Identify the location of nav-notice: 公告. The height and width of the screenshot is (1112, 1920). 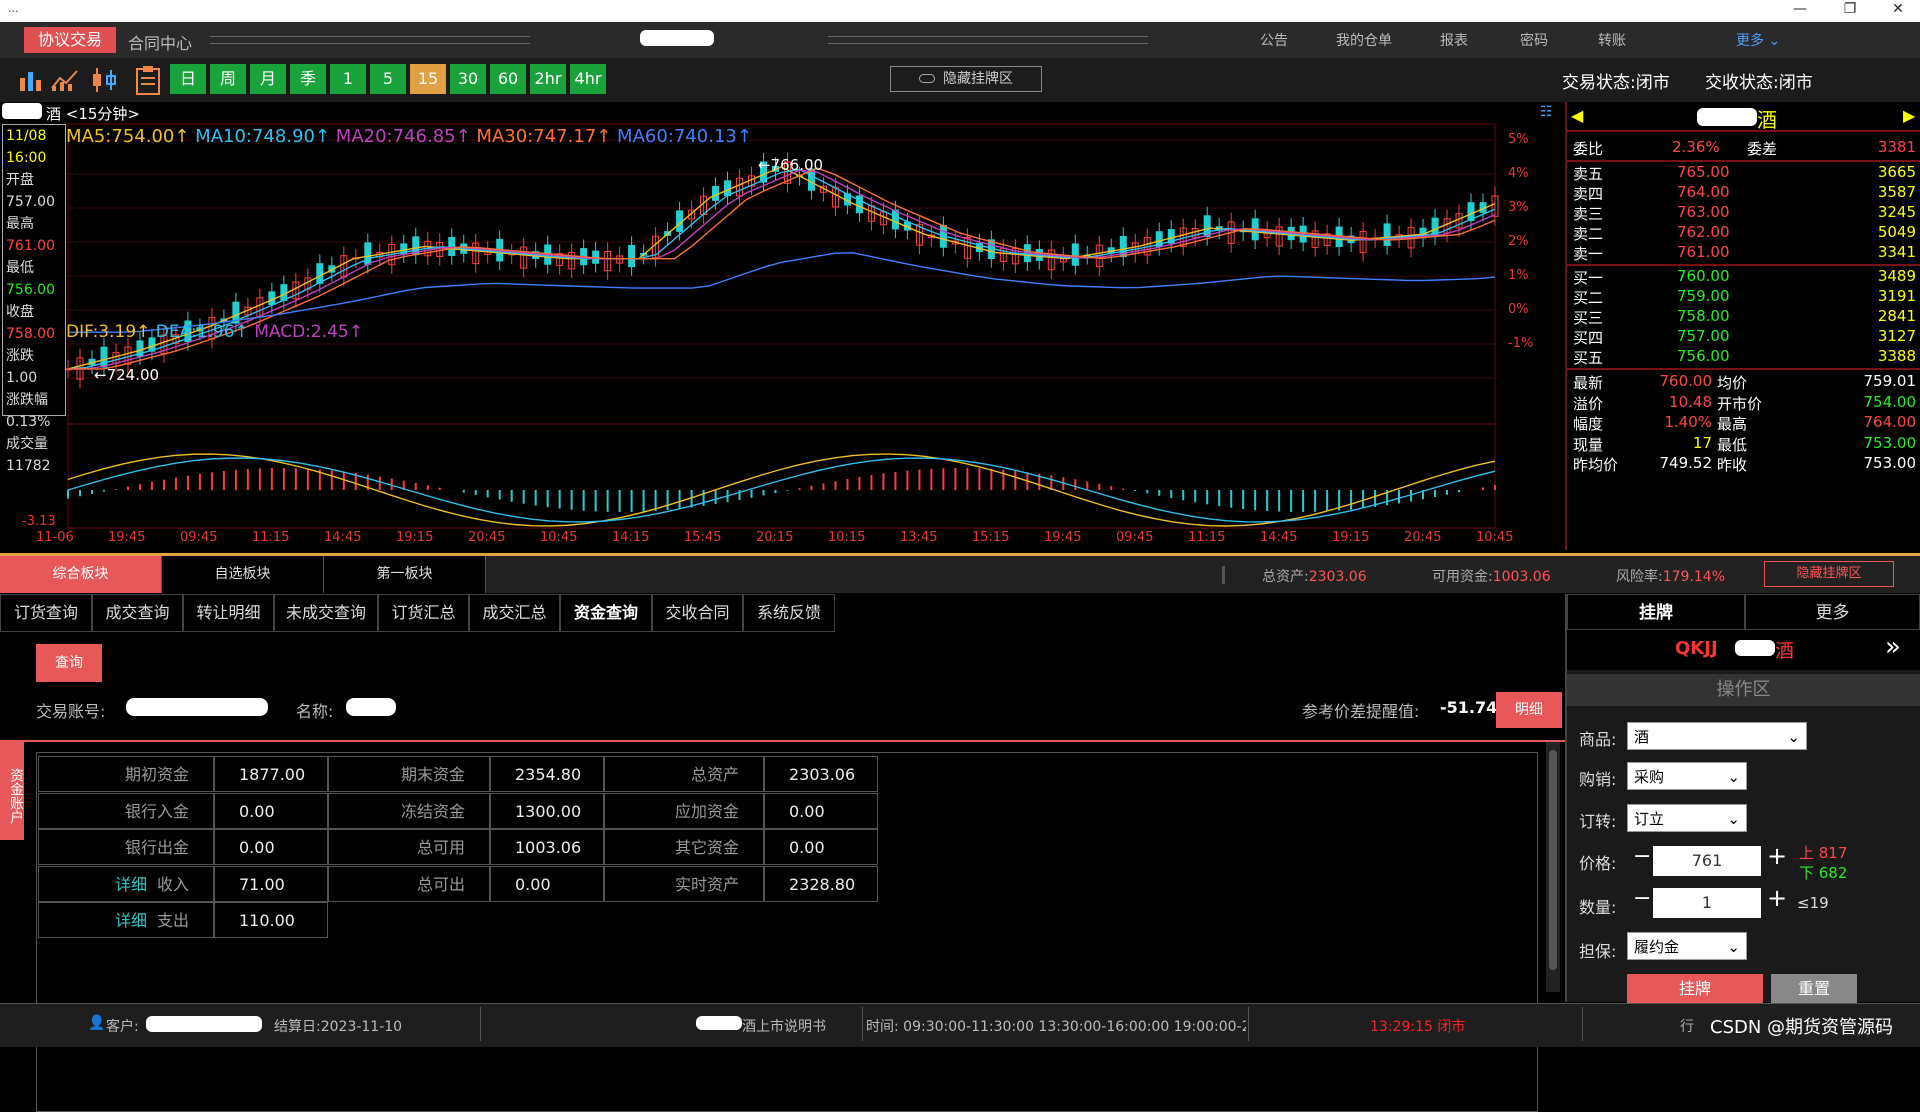
(1274, 40).